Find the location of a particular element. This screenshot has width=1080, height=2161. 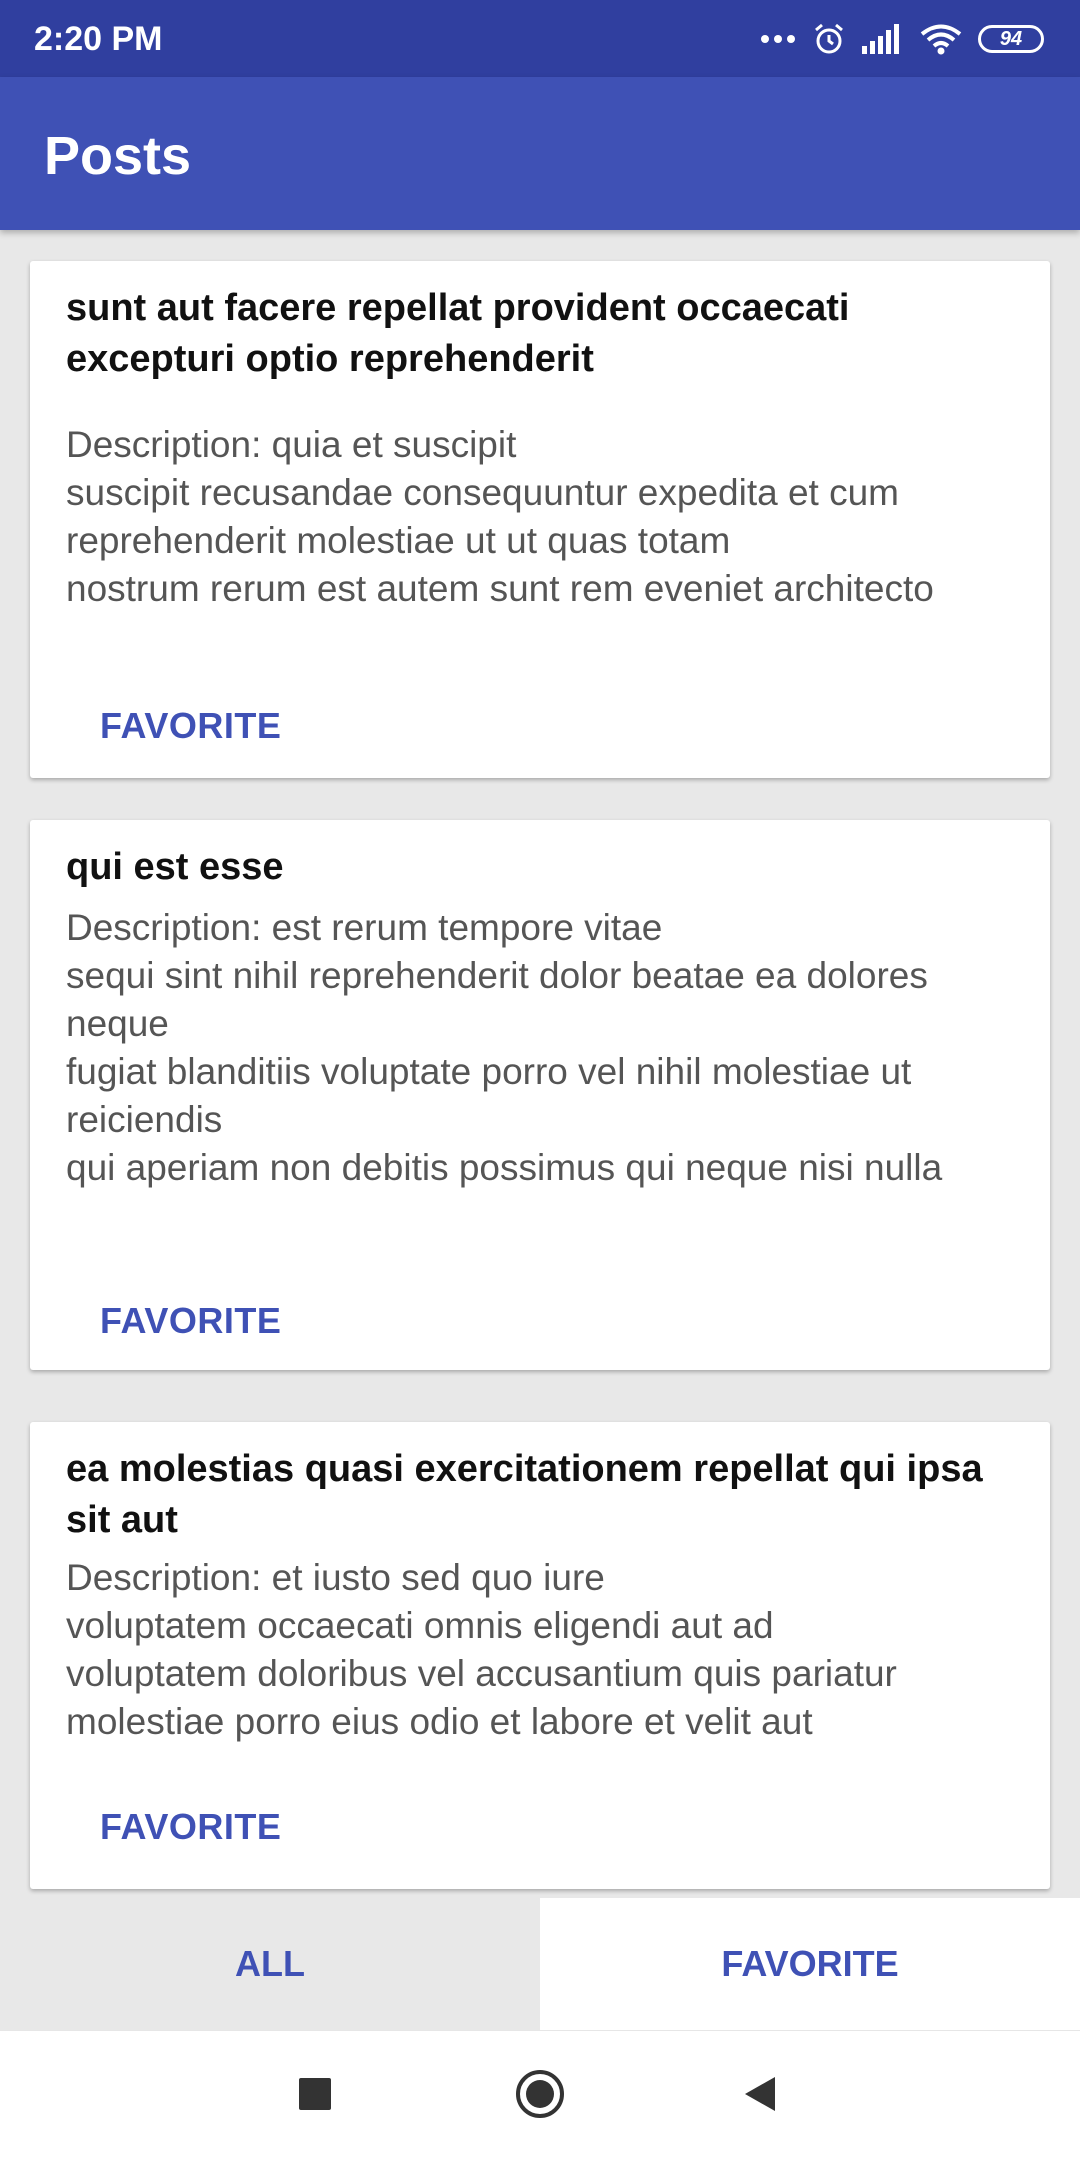

bottom-tabs: ALL FAVORITE is located at coordinates (540, 1964).